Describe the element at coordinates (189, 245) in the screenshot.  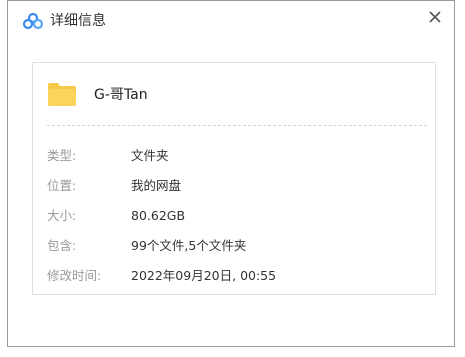
I see `detail-value: 99个文件,5个文件夹` at that location.